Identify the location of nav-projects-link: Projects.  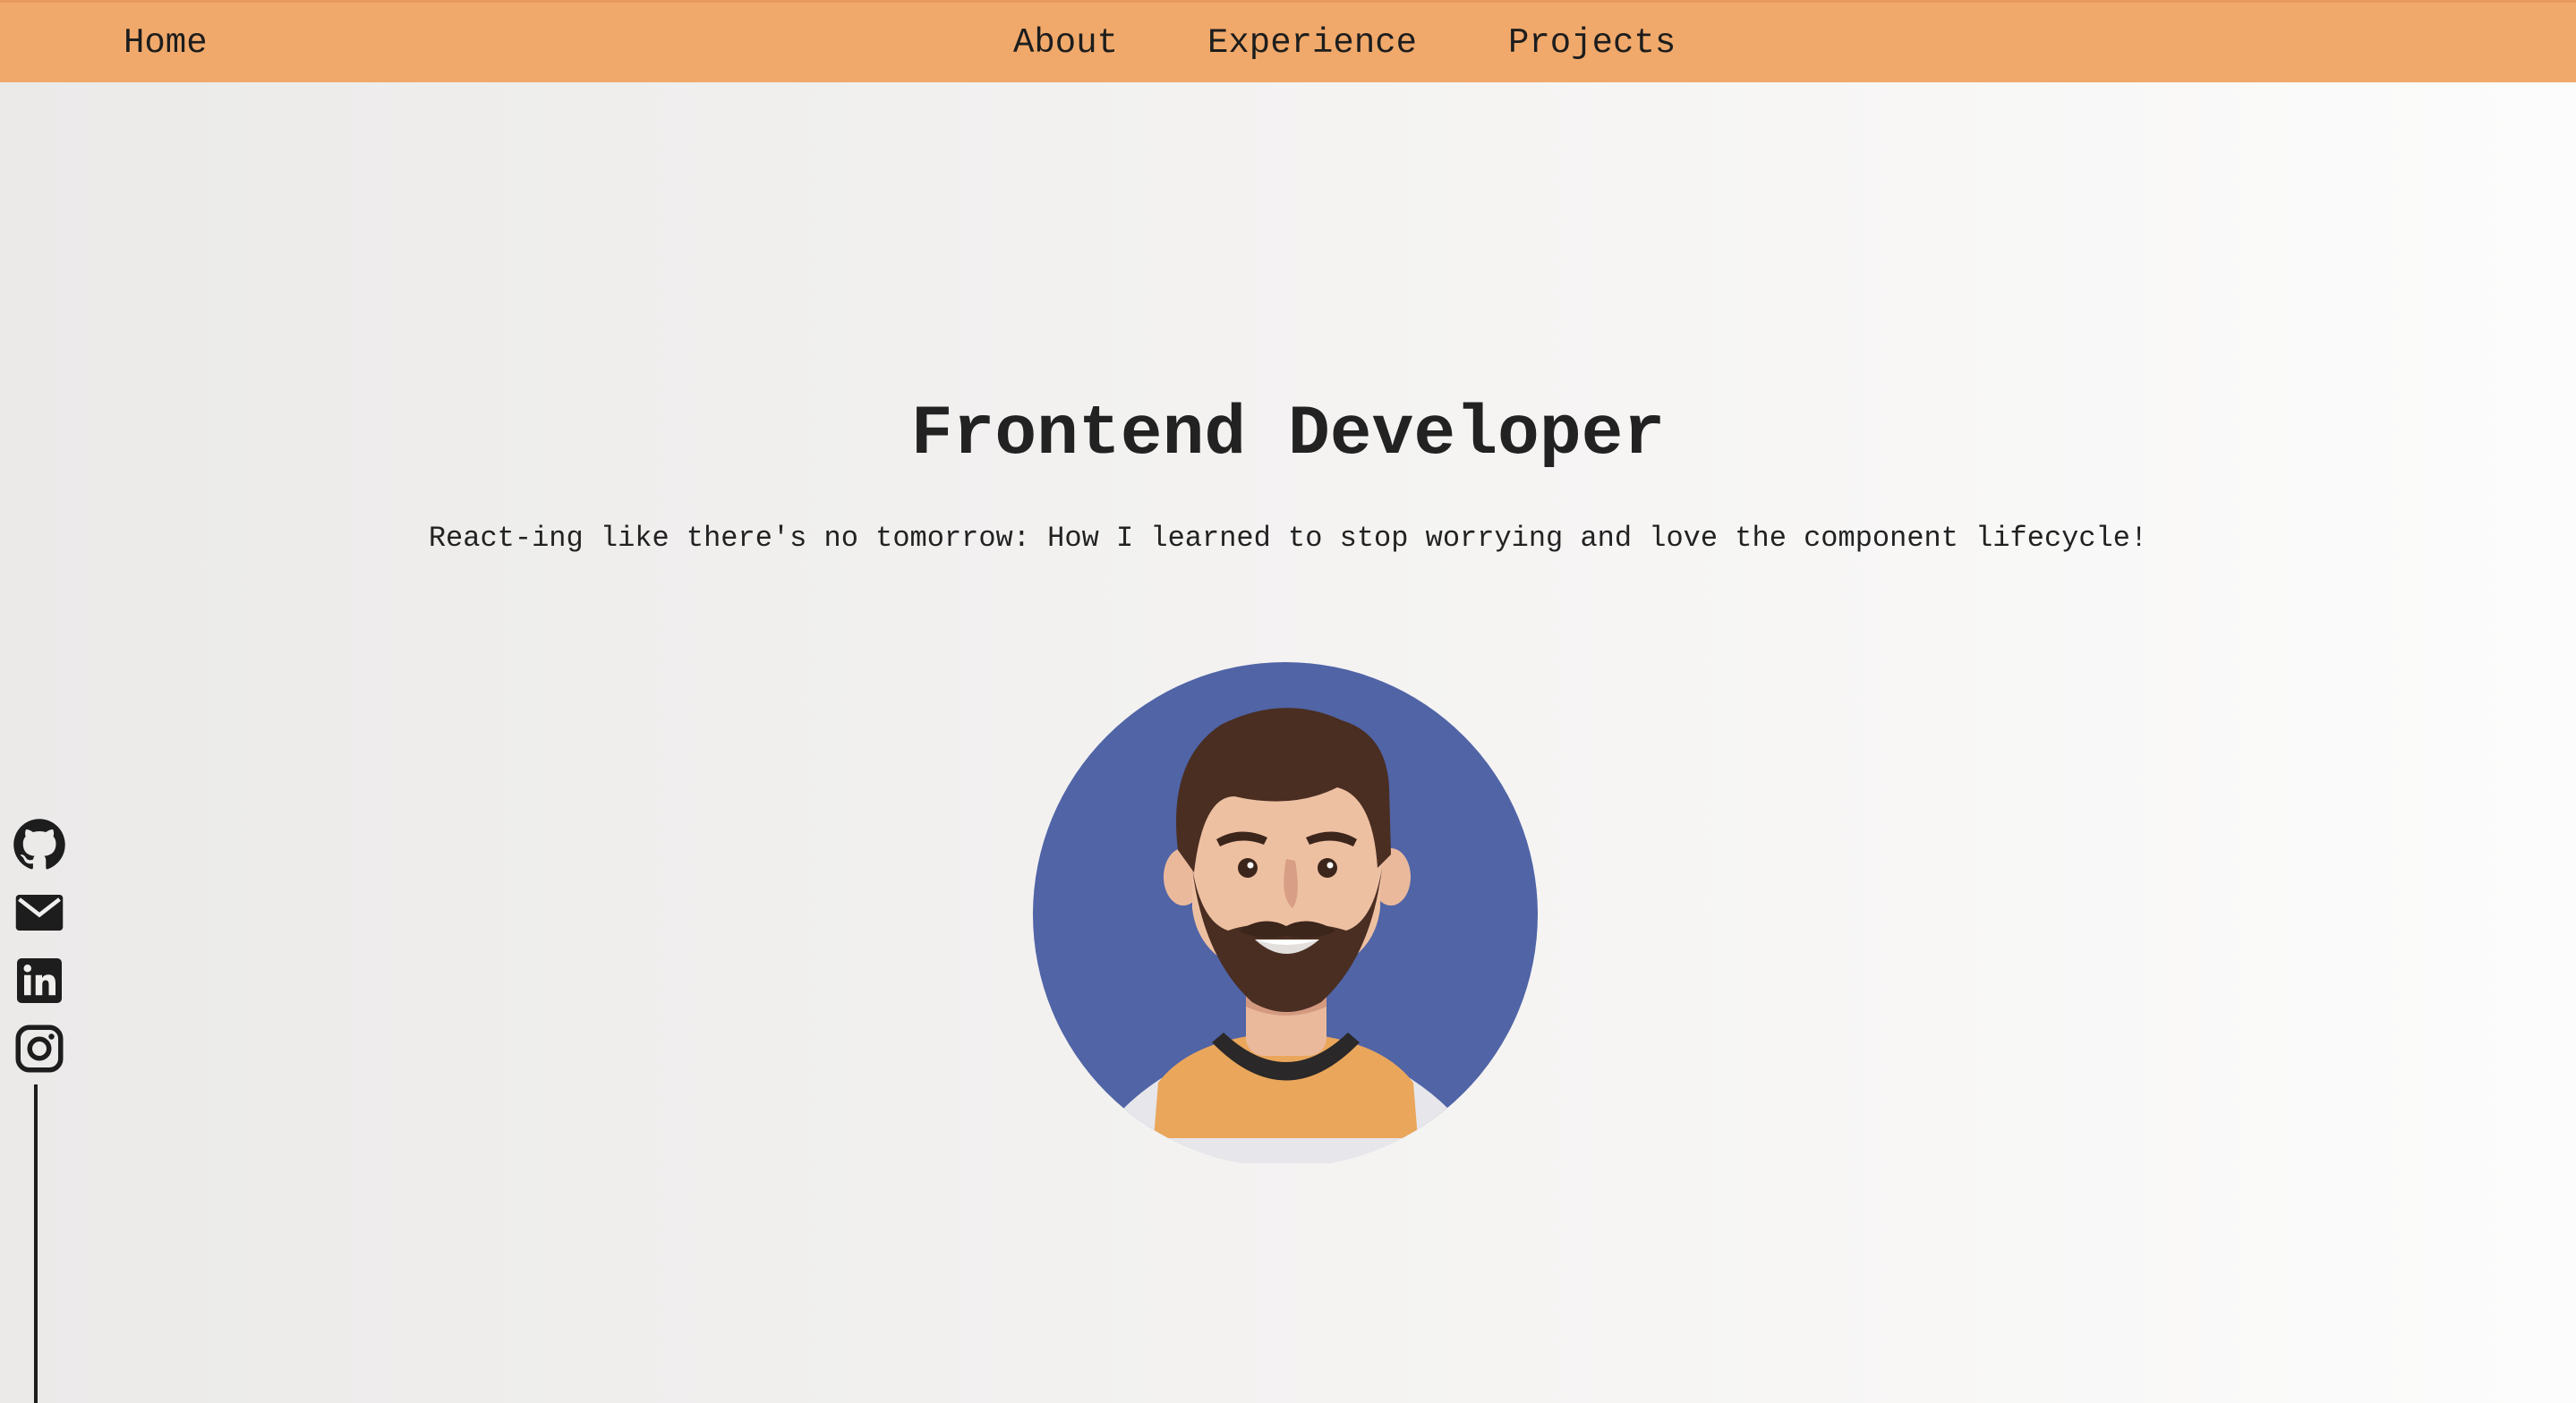
(1592, 43).